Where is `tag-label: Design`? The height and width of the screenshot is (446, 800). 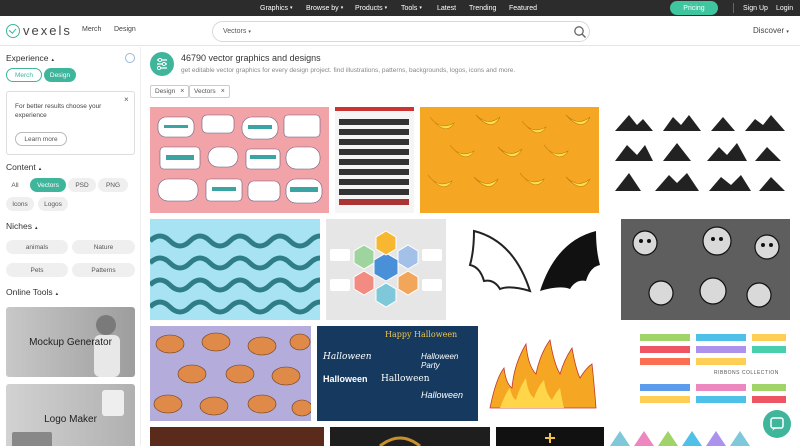
tag-label: Design is located at coordinates (165, 91).